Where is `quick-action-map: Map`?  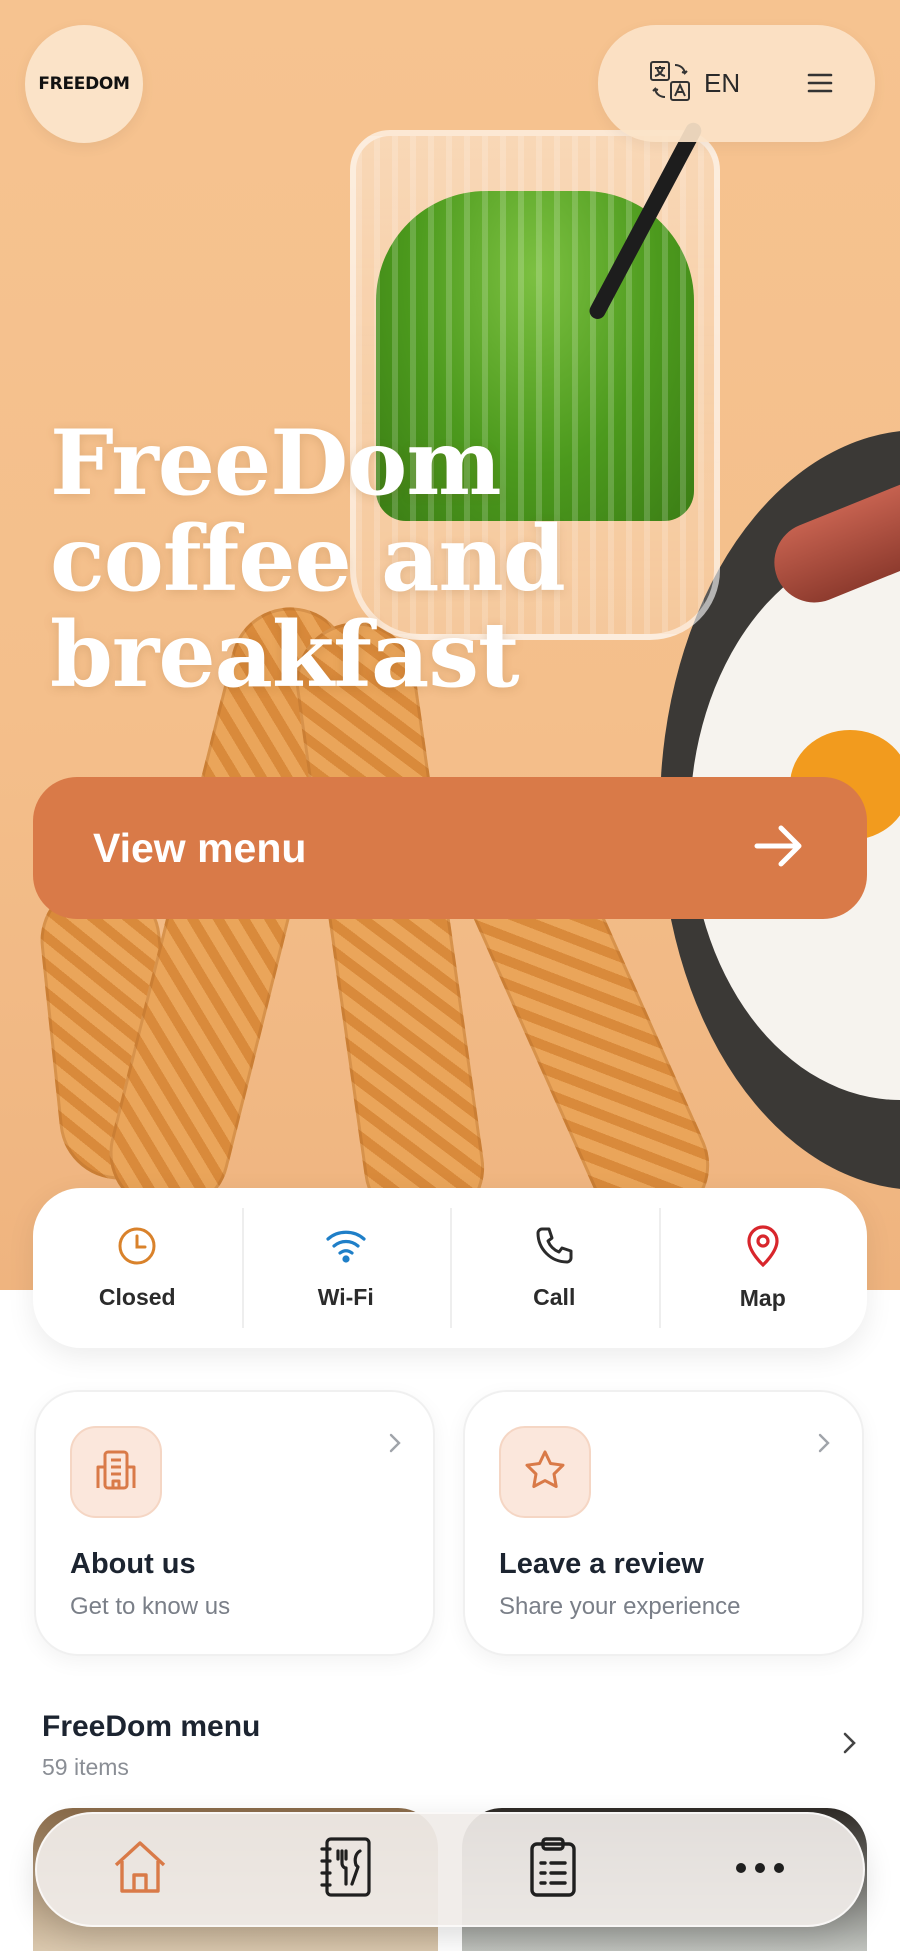 quick-action-map: Map is located at coordinates (763, 1268).